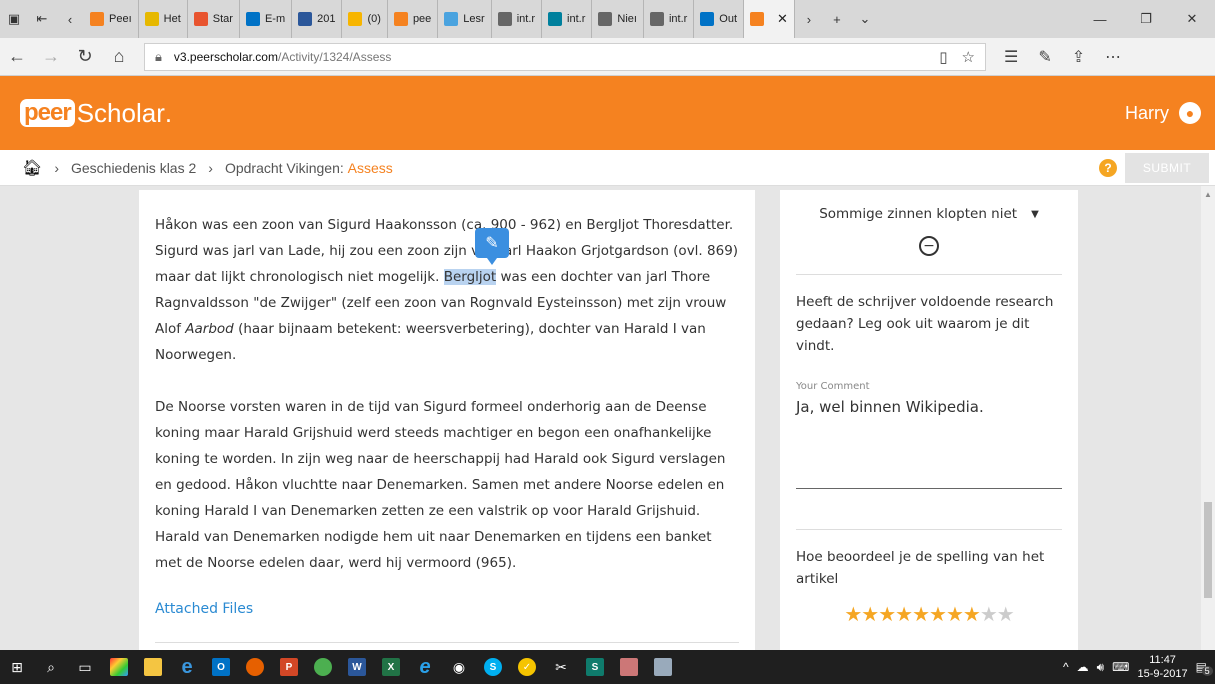  I want to click on restore-icon: ❐, so click(1146, 19).